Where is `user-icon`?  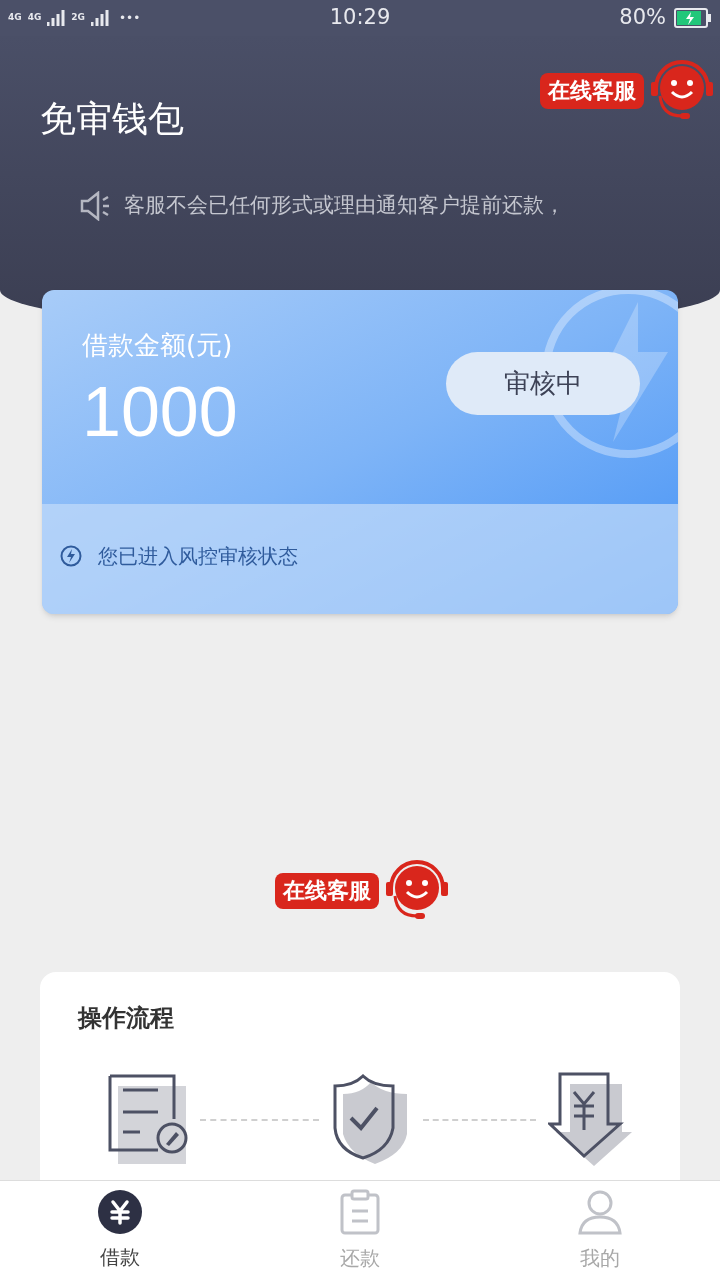 user-icon is located at coordinates (600, 1211).